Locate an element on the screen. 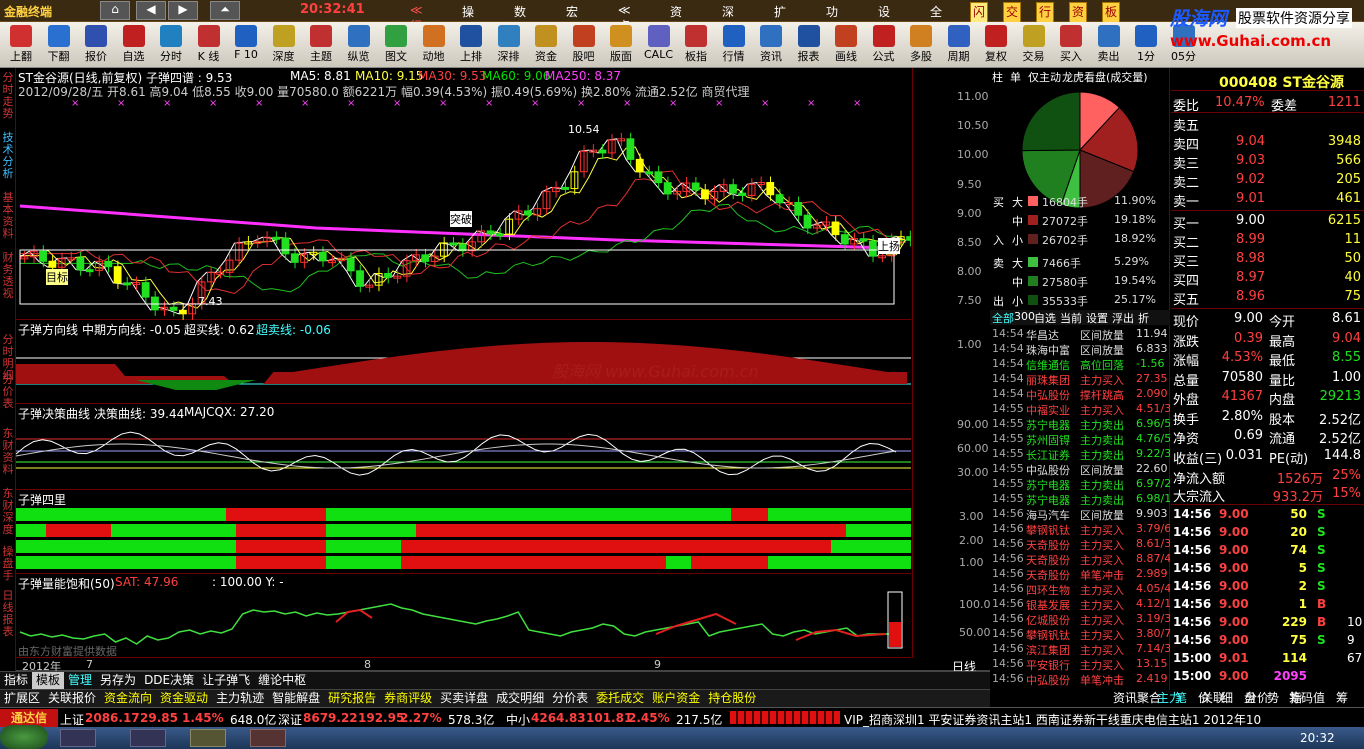 The height and width of the screenshot is (749, 1364). toolbar-28: 买入 is located at coordinates (1071, 45).